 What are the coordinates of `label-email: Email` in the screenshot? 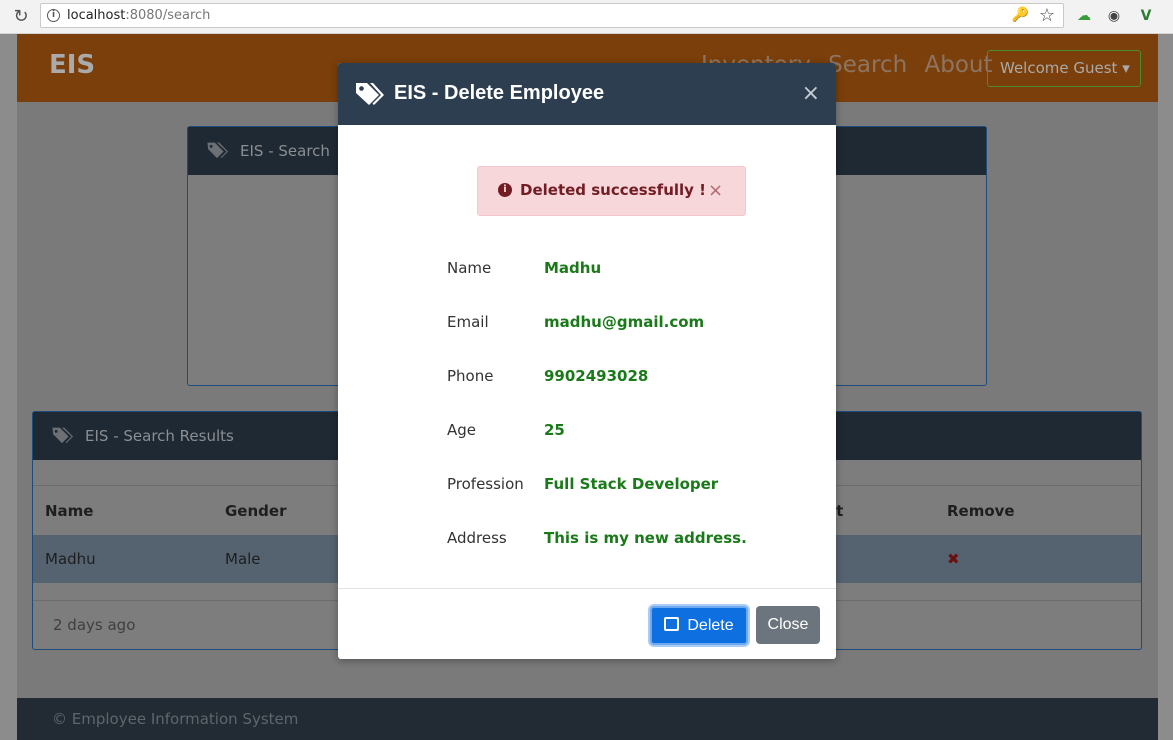 It's located at (468, 322).